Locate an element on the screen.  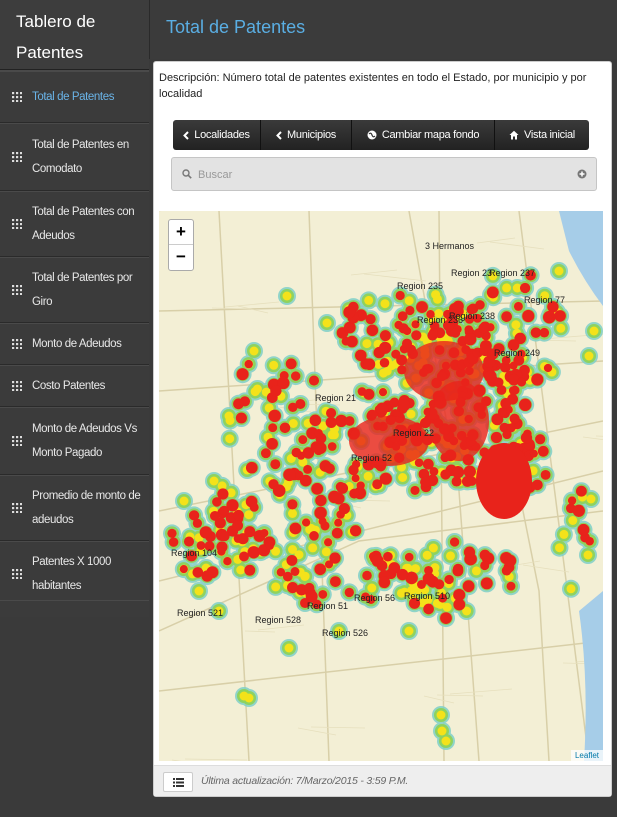
vista-inicial-button: Vista inicial is located at coordinates (542, 135).